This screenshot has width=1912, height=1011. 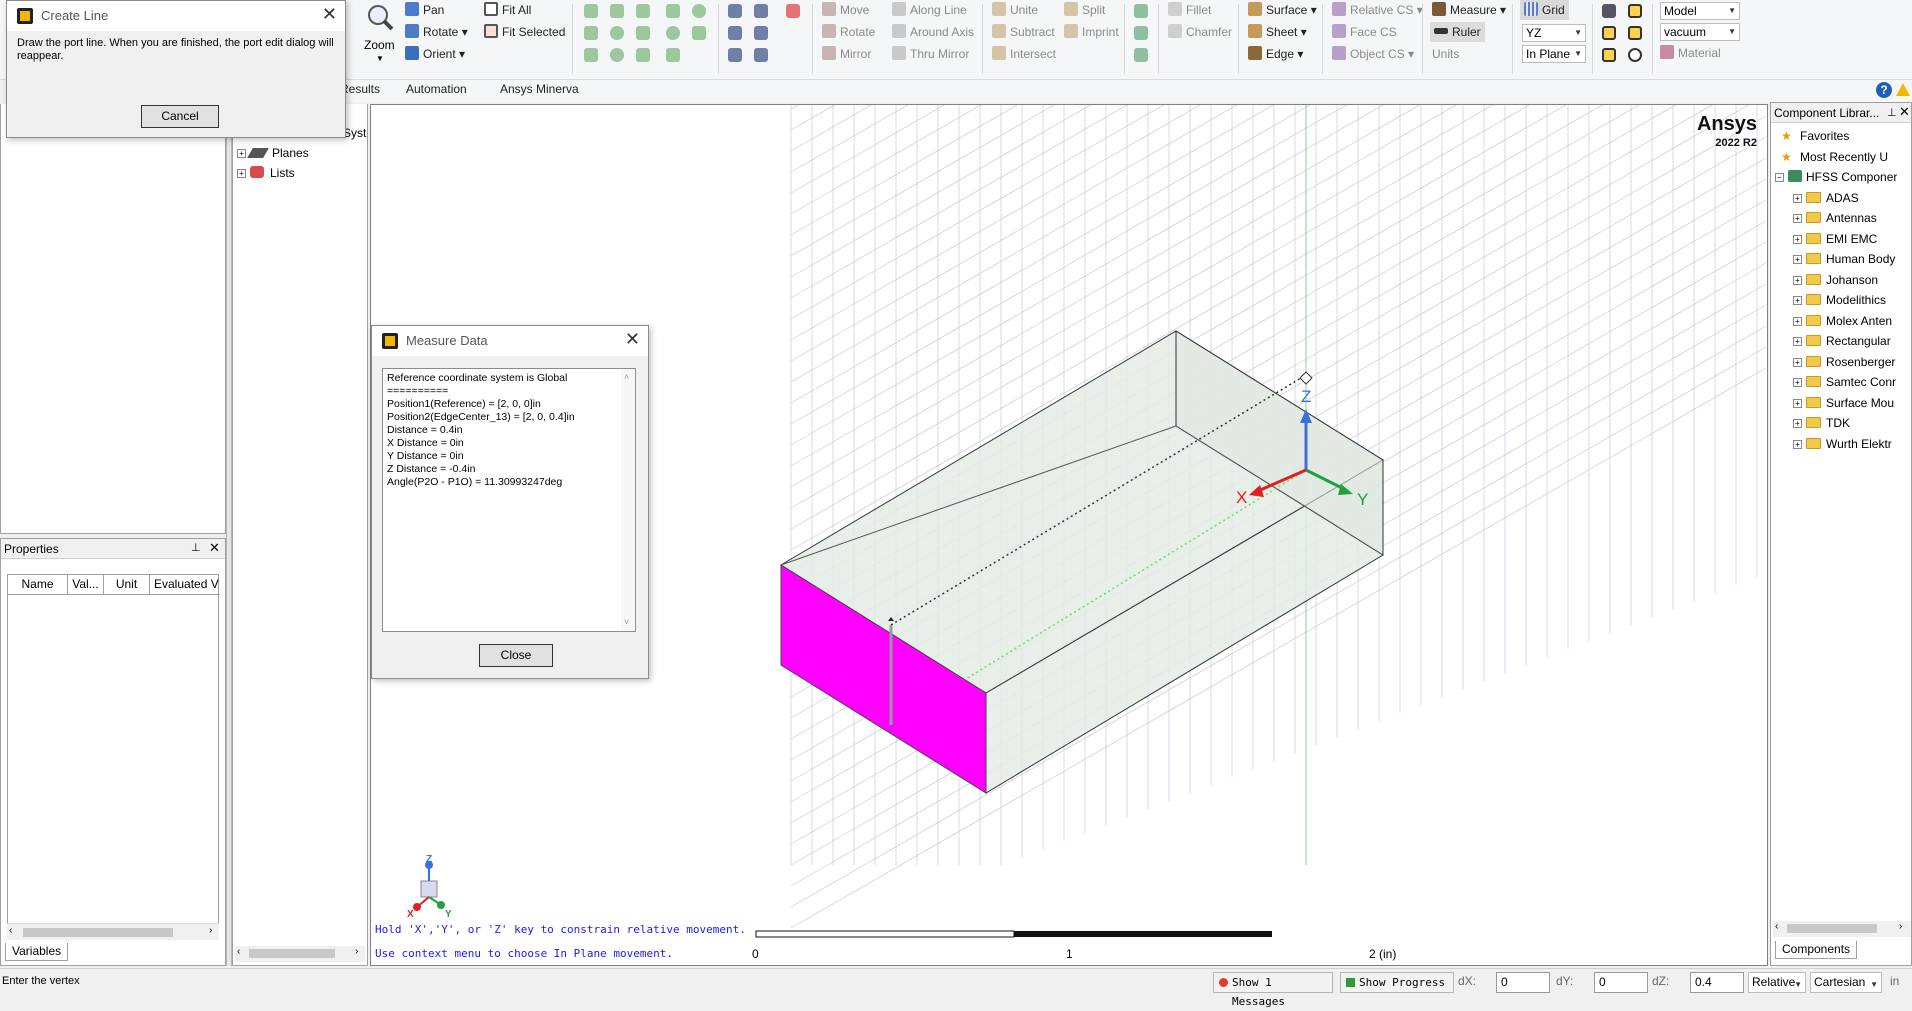 I want to click on helix-primitive-icon, so click(x=643, y=11).